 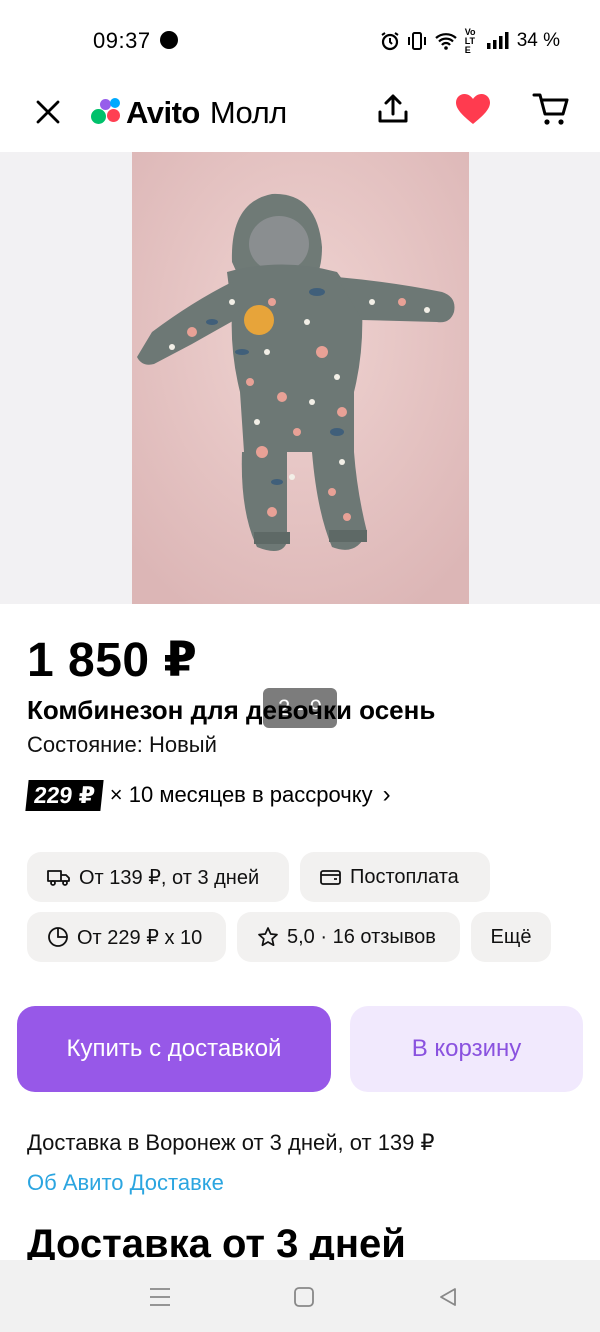 I want to click on back-button, so click(x=448, y=1297).